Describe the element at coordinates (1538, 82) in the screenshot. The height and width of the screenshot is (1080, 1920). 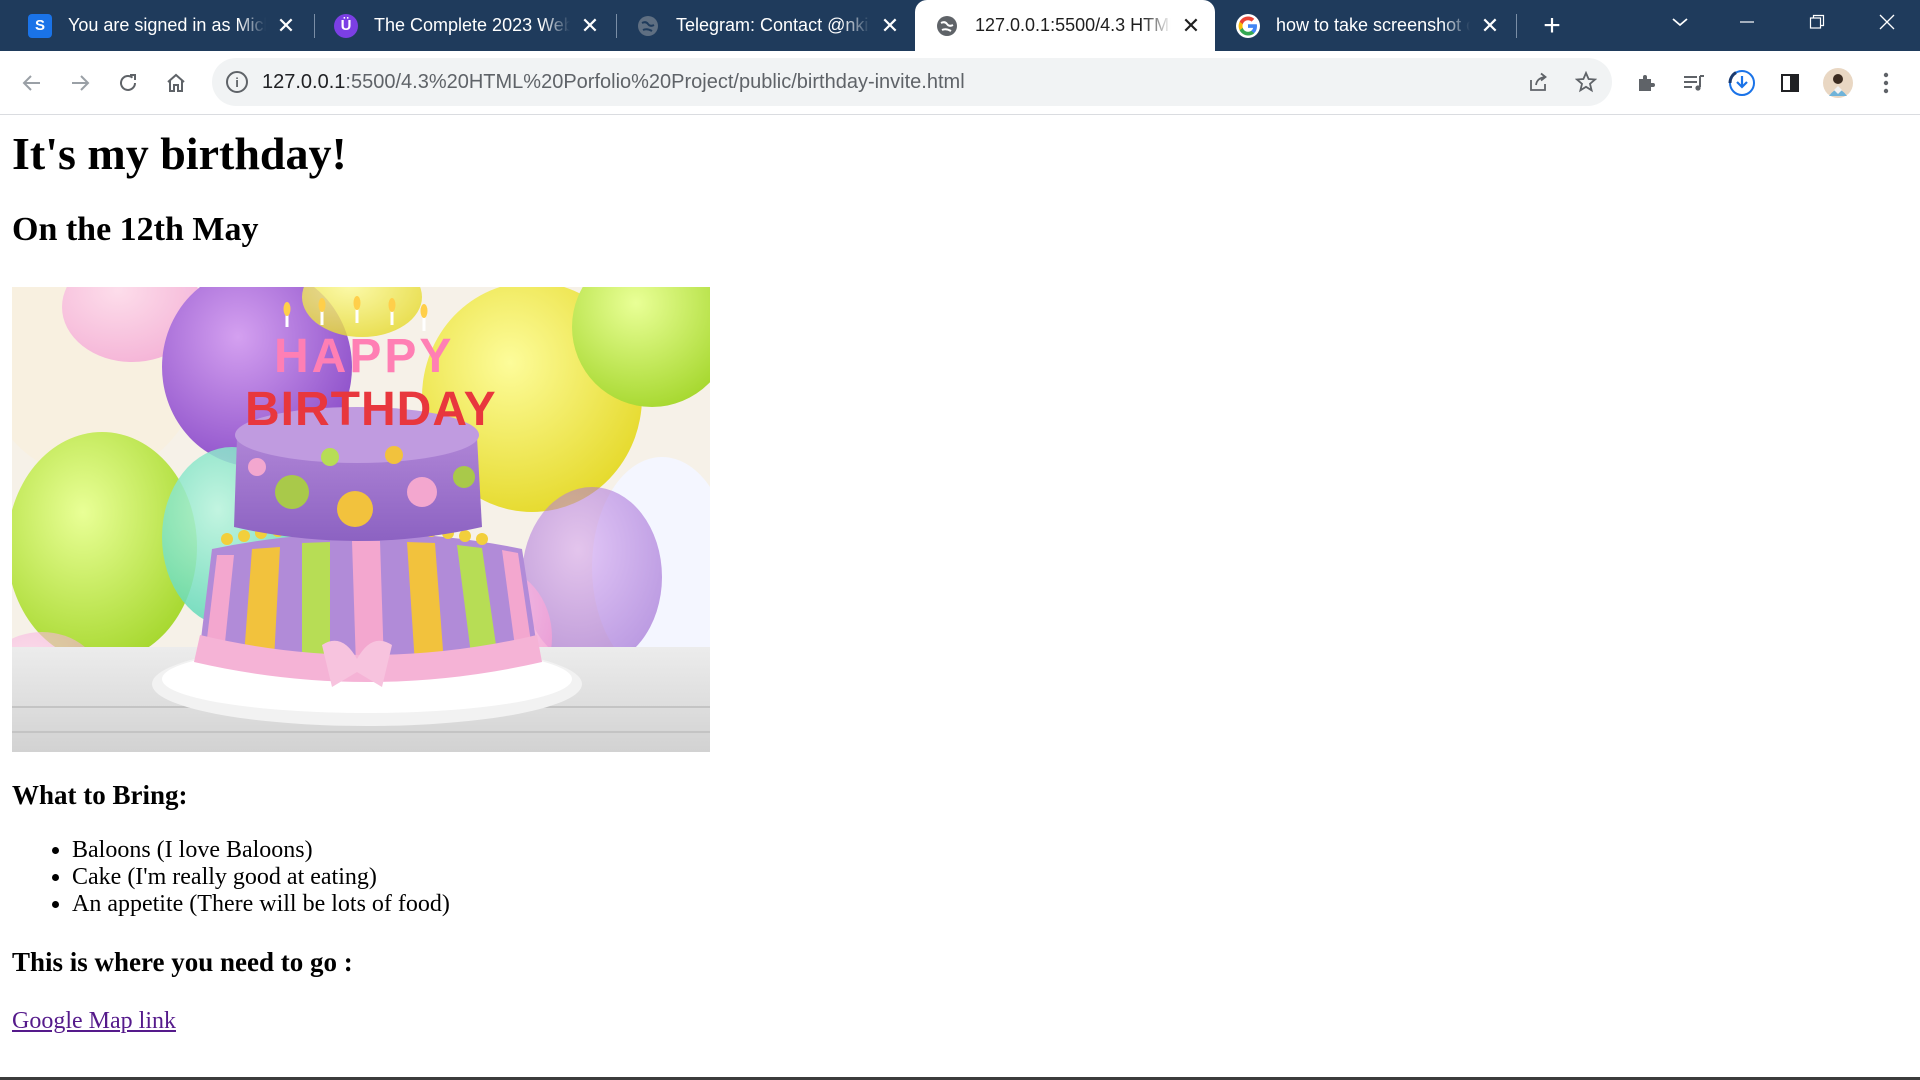
I see `share-icon` at that location.